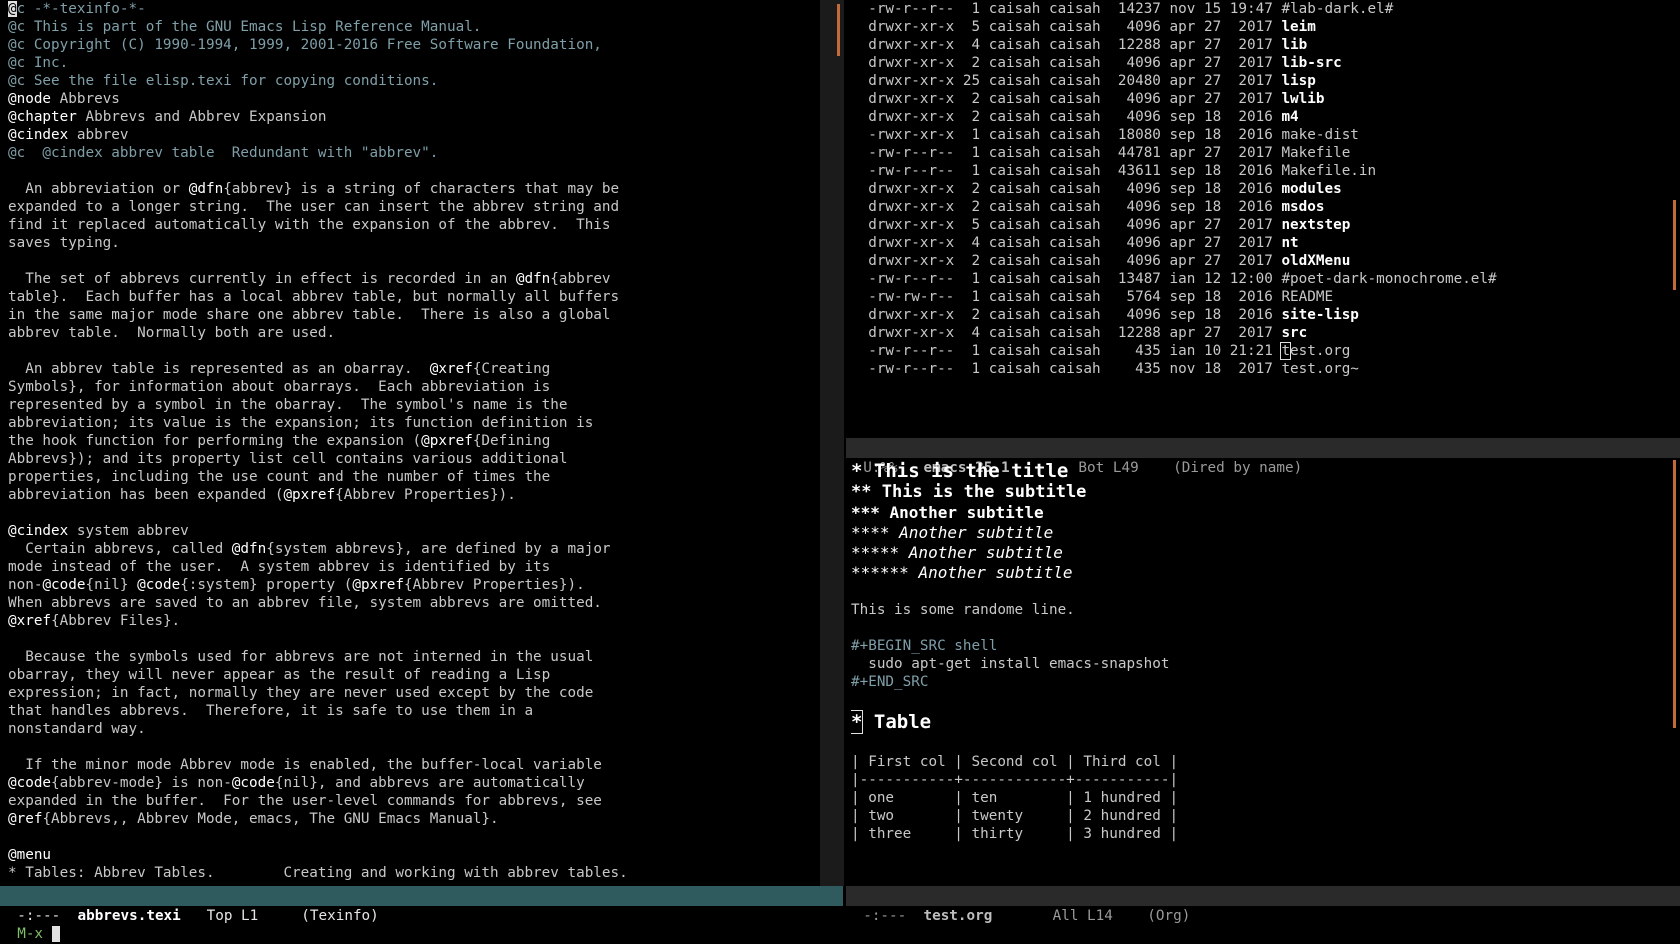 Image resolution: width=1680 pixels, height=944 pixels. What do you see at coordinates (1311, 63) in the screenshot?
I see `dired-dirname: lib-src` at bounding box center [1311, 63].